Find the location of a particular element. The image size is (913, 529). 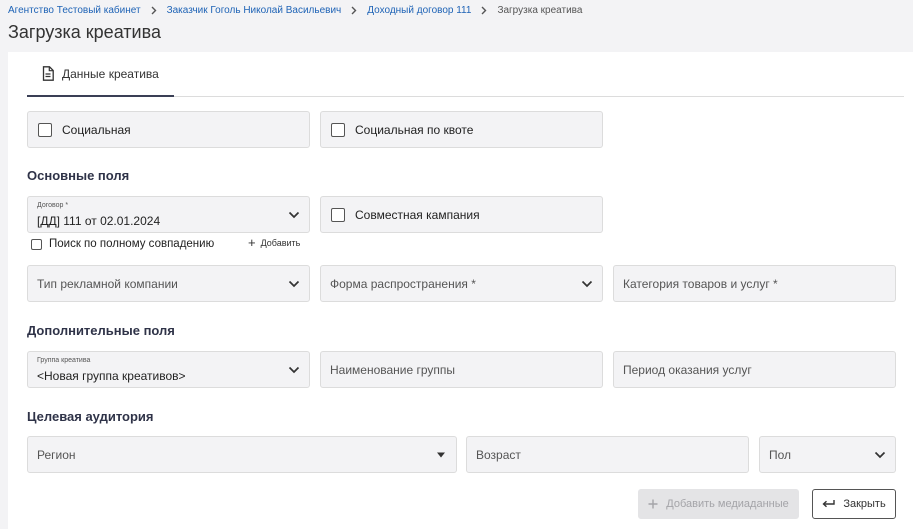

close-button: Закрыть is located at coordinates (854, 504).